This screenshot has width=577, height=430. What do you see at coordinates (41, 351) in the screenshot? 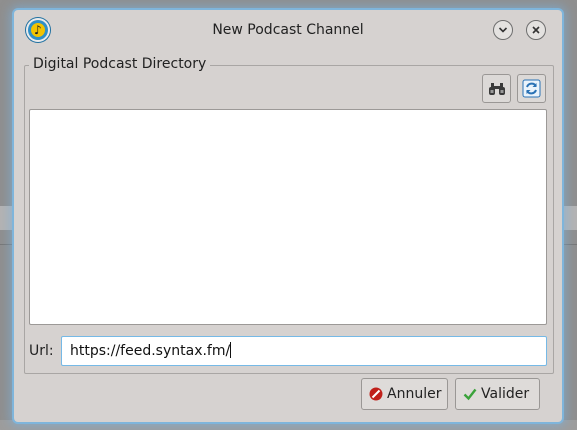
I see `url-label: Url:` at bounding box center [41, 351].